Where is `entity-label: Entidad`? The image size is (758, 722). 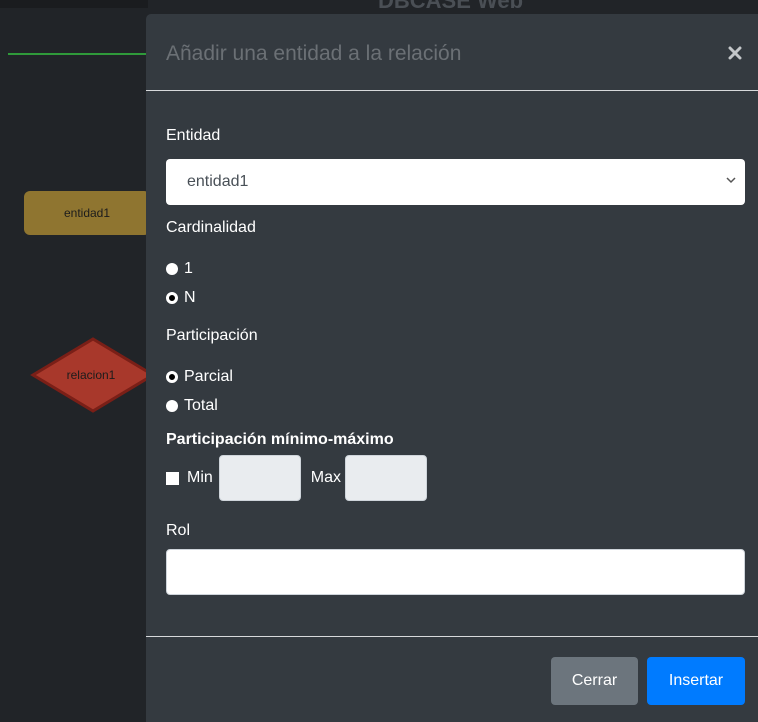
entity-label: Entidad is located at coordinates (193, 135).